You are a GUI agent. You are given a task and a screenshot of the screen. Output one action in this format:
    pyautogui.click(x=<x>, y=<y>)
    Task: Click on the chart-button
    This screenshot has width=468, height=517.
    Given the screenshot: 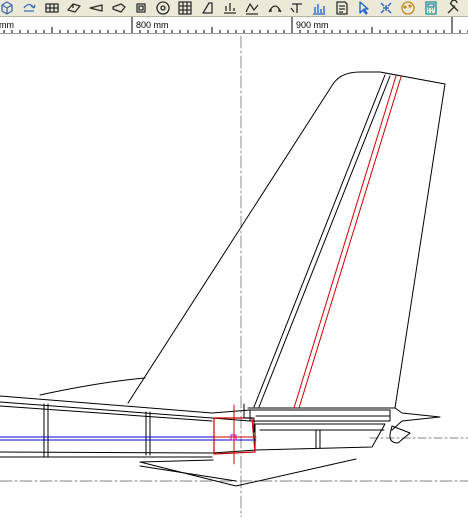 What is the action you would take?
    pyautogui.click(x=230, y=8)
    